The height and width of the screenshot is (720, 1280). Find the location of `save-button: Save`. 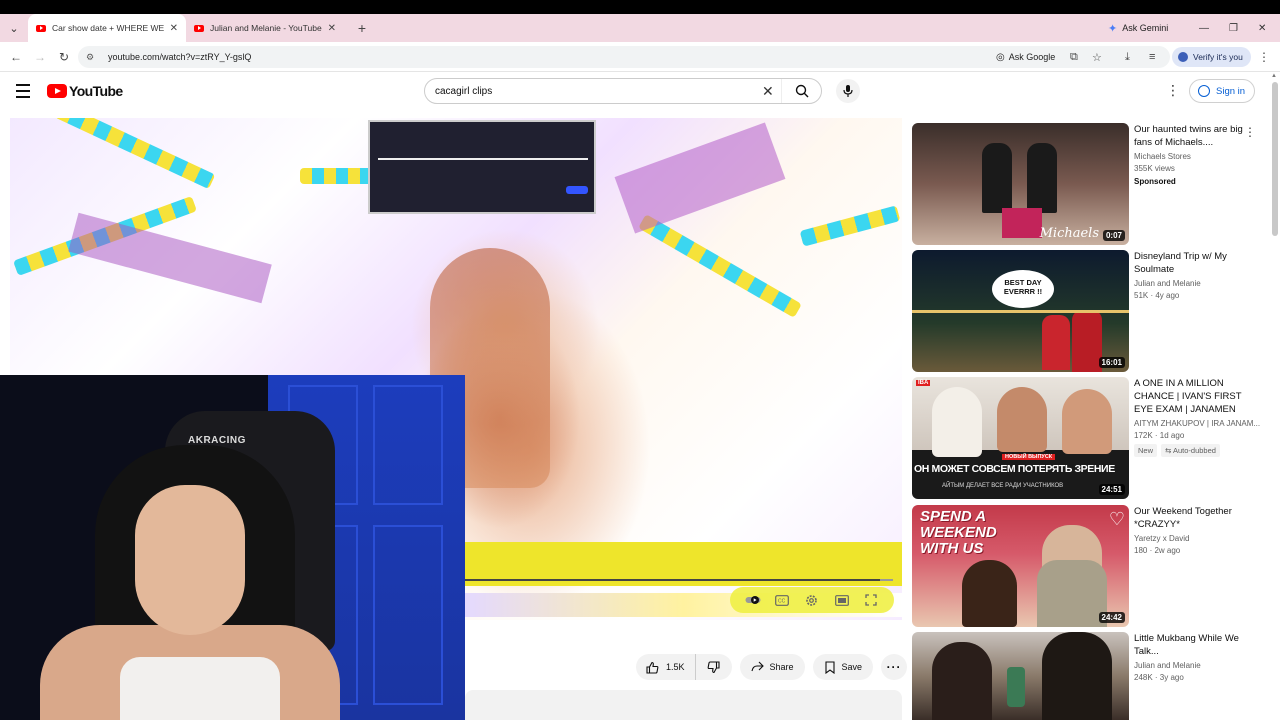

save-button: Save is located at coordinates (843, 667).